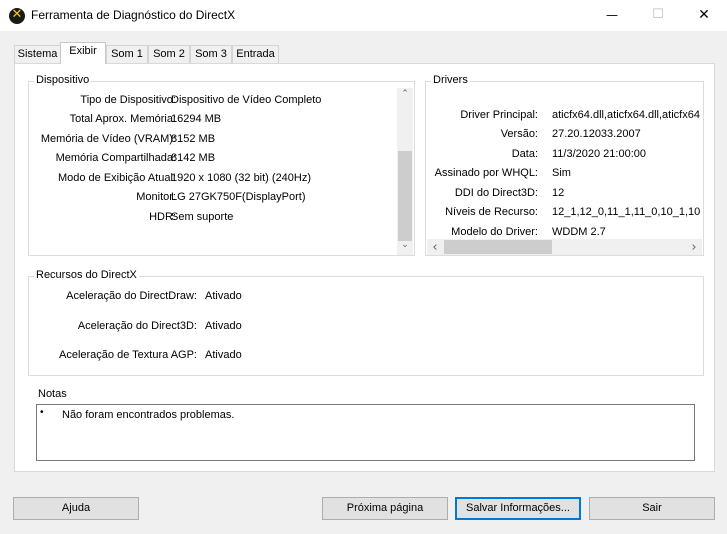 The width and height of the screenshot is (727, 534). What do you see at coordinates (193, 139) in the screenshot?
I see `device-value: 8152 MB` at bounding box center [193, 139].